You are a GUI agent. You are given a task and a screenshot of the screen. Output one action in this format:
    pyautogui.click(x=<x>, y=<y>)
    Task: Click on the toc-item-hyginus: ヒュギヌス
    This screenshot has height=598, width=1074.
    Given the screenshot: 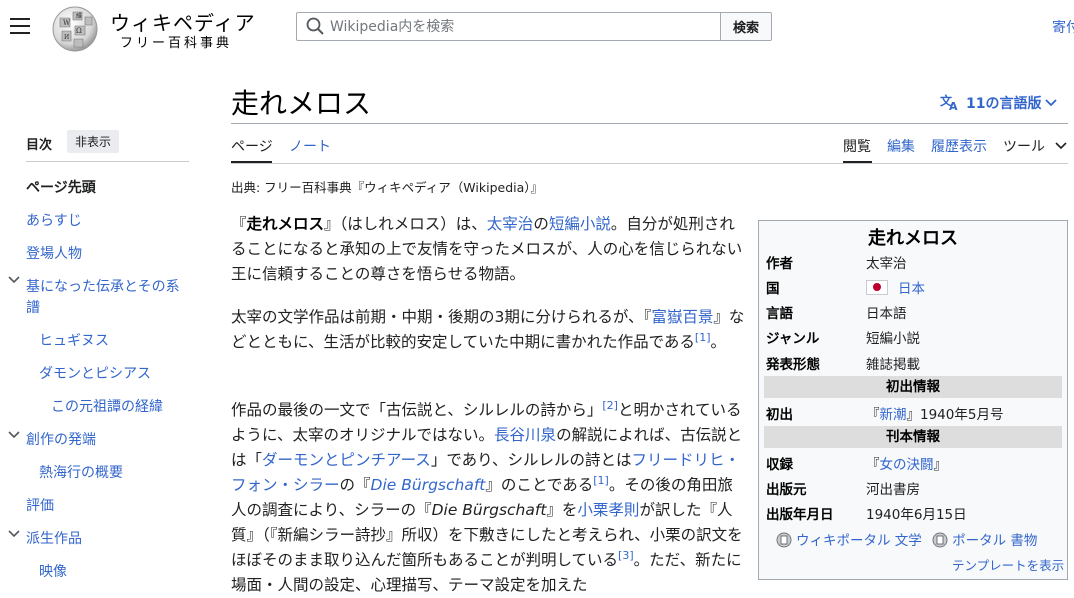 What is the action you would take?
    pyautogui.click(x=74, y=340)
    